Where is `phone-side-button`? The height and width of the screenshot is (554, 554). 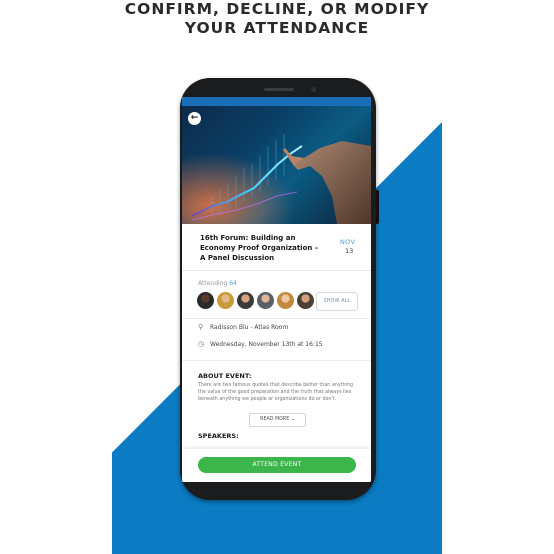
phone-side-button is located at coordinates (377, 207).